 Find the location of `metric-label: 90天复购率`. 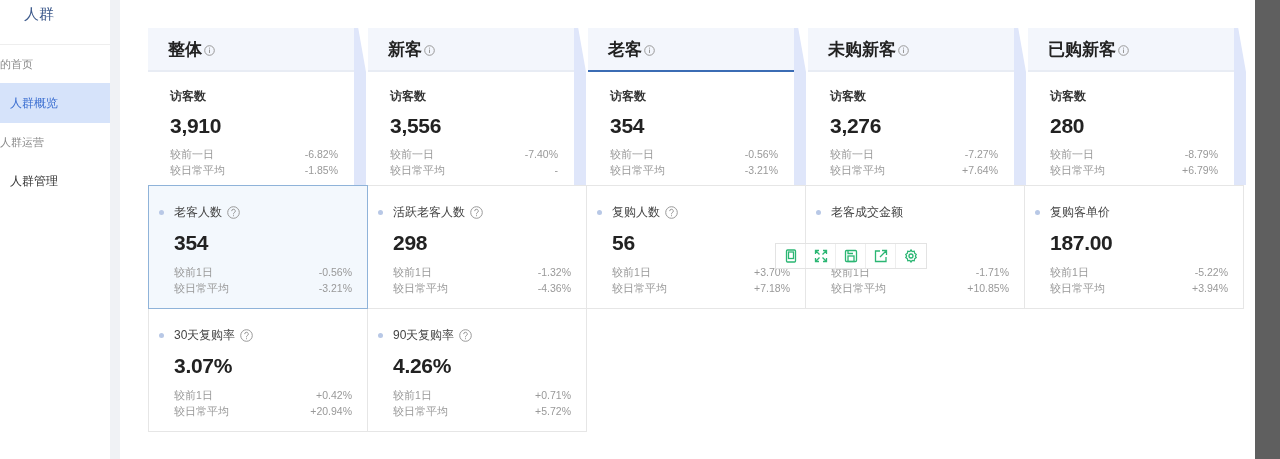

metric-label: 90天复购率 is located at coordinates (424, 335).